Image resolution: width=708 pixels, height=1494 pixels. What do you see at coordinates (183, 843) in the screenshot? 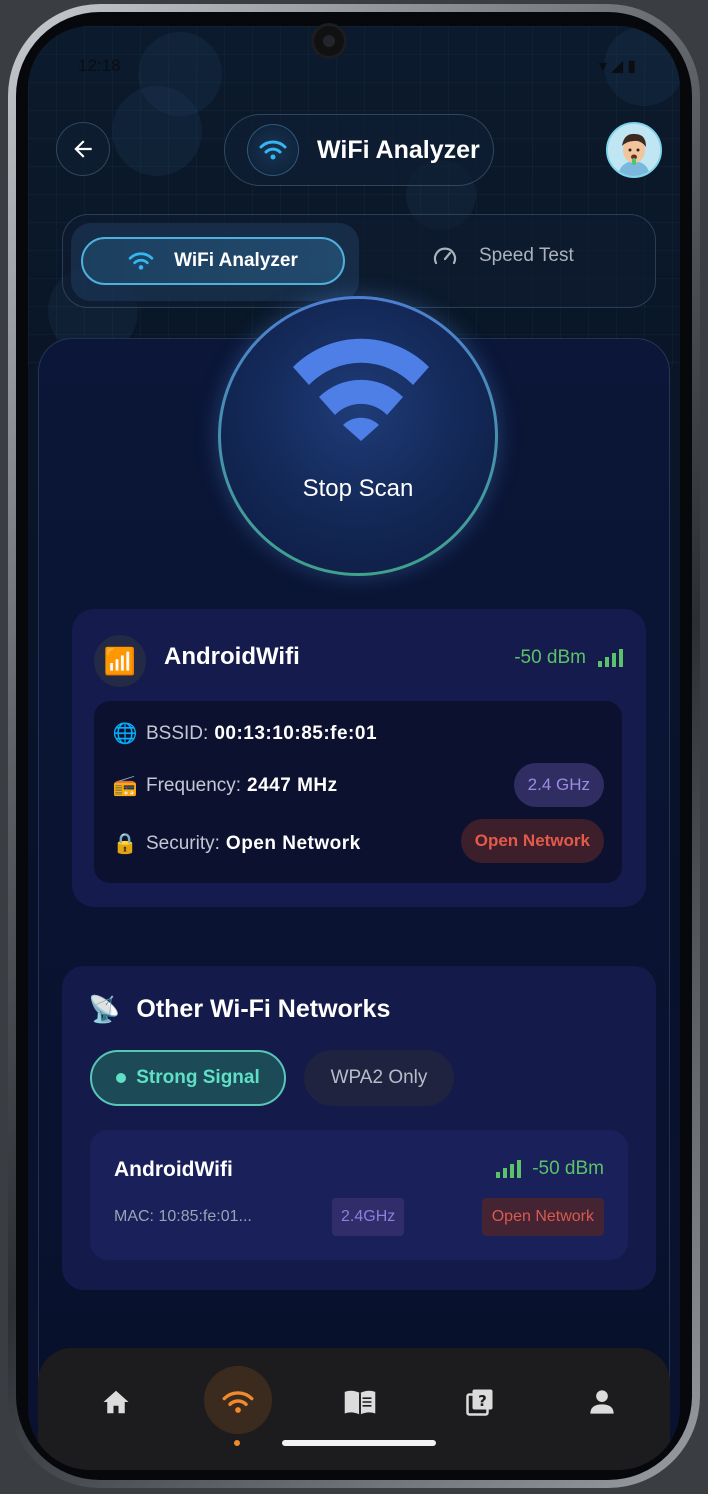
I see `security-label: Security:` at bounding box center [183, 843].